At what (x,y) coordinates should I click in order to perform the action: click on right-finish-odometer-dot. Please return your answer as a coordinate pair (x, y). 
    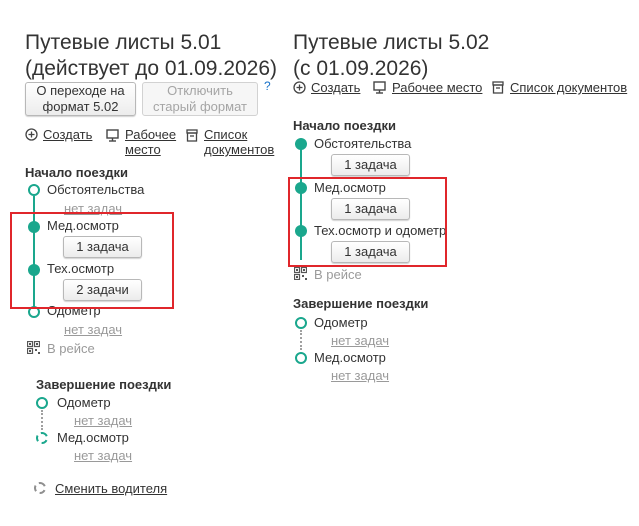
    Looking at the image, I should click on (301, 323).